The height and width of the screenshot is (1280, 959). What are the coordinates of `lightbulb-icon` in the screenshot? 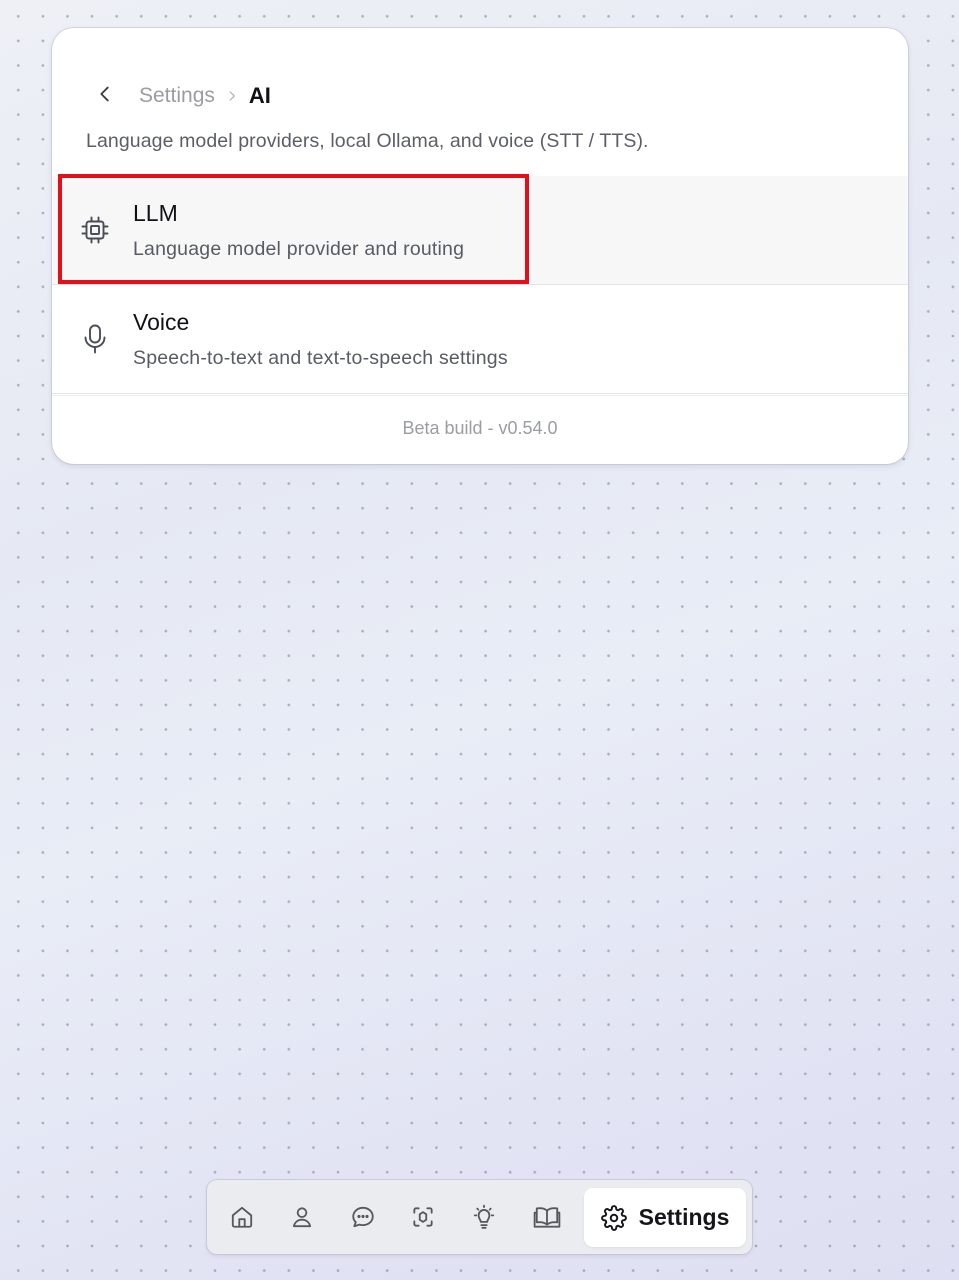 It's located at (484, 1216).